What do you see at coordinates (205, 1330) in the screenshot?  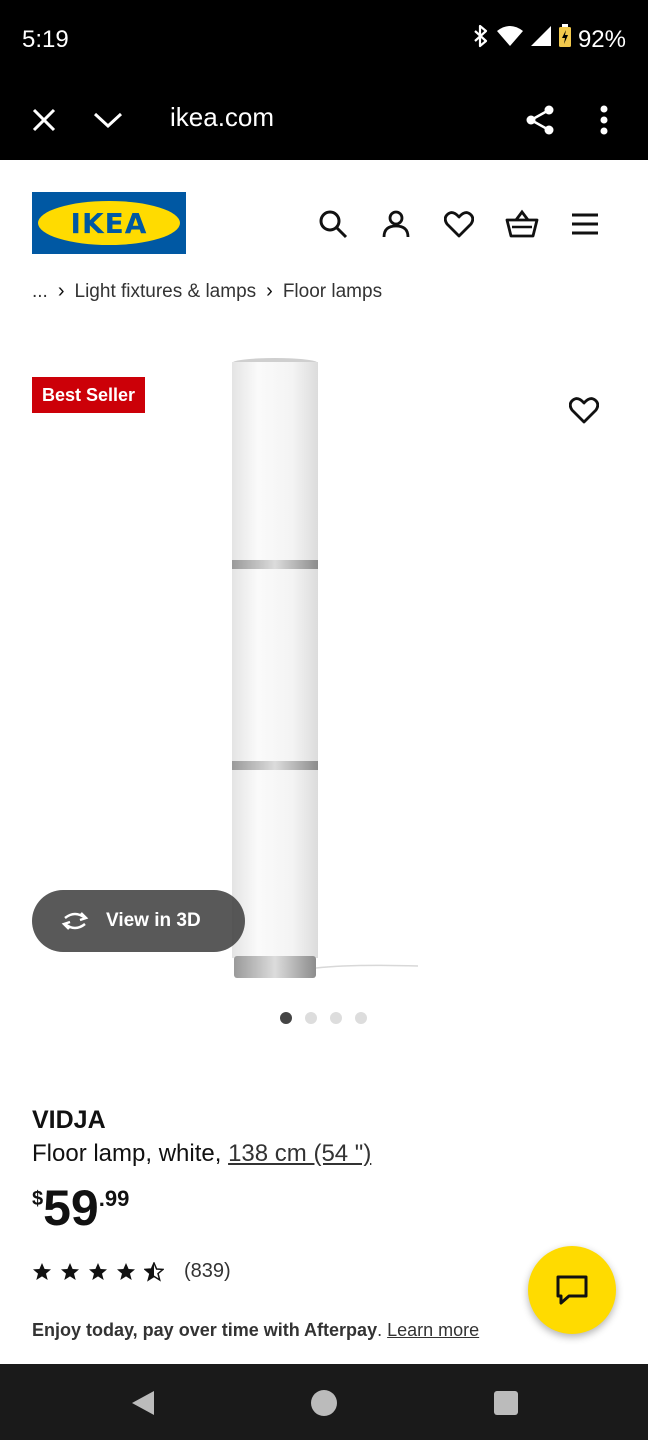 I see `afterpay-text: Enjoy today, pay over time with Afterpay` at bounding box center [205, 1330].